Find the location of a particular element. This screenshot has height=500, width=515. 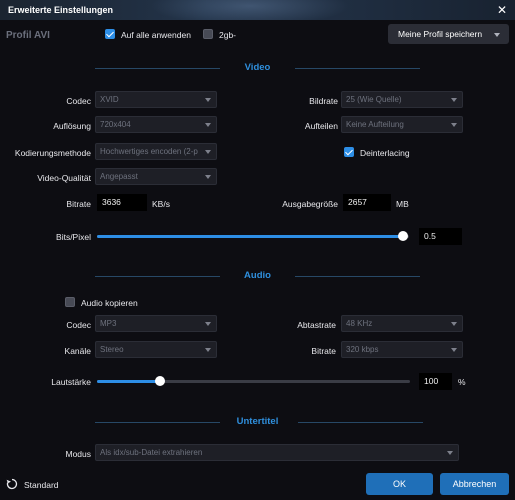

sample-rate-value: 48 KHz is located at coordinates (359, 323).